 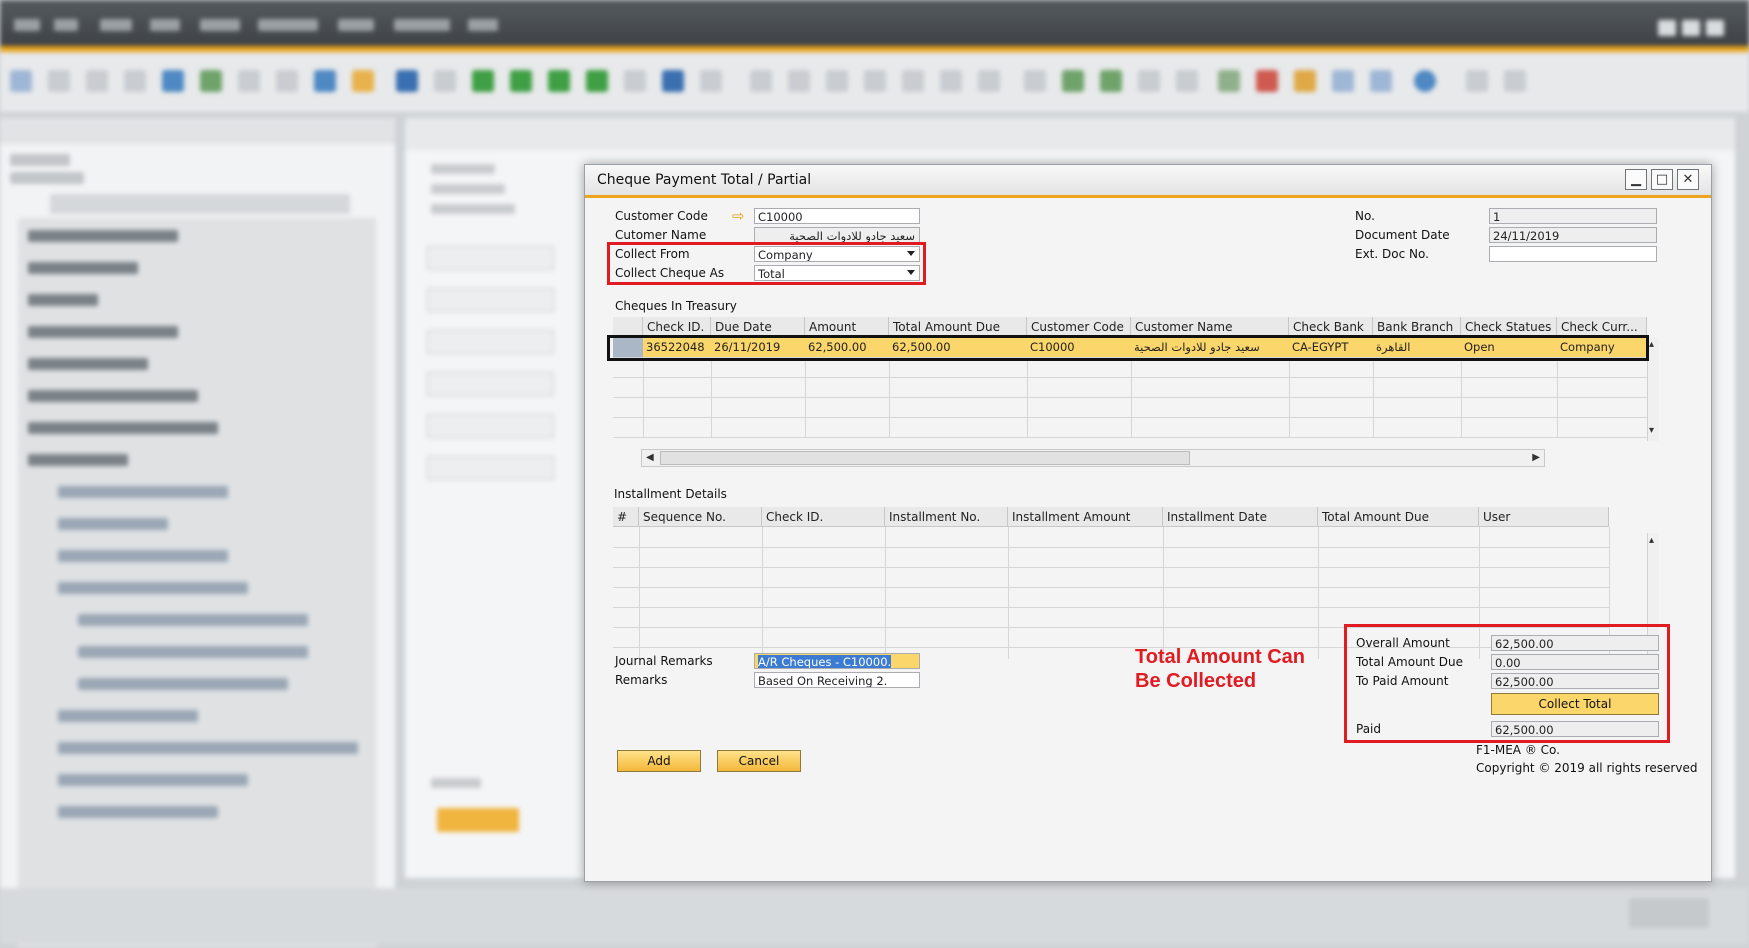 What do you see at coordinates (676, 306) in the screenshot?
I see `treasury-grid-title: Cheques In Treasury` at bounding box center [676, 306].